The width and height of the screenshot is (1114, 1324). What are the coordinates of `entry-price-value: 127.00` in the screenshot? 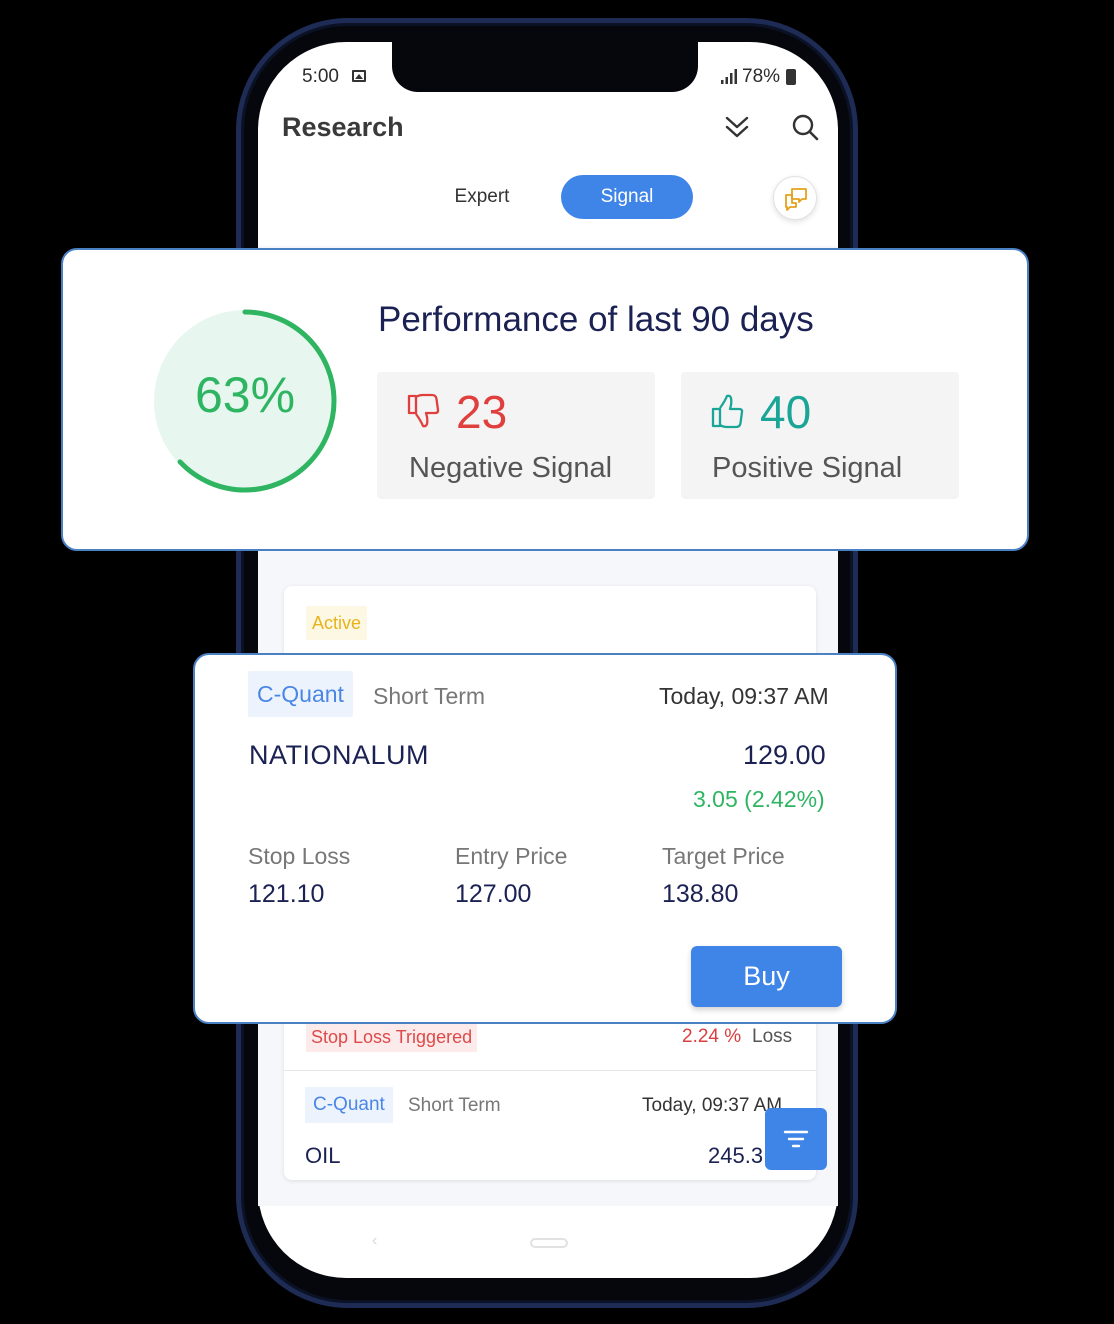 It's located at (493, 894).